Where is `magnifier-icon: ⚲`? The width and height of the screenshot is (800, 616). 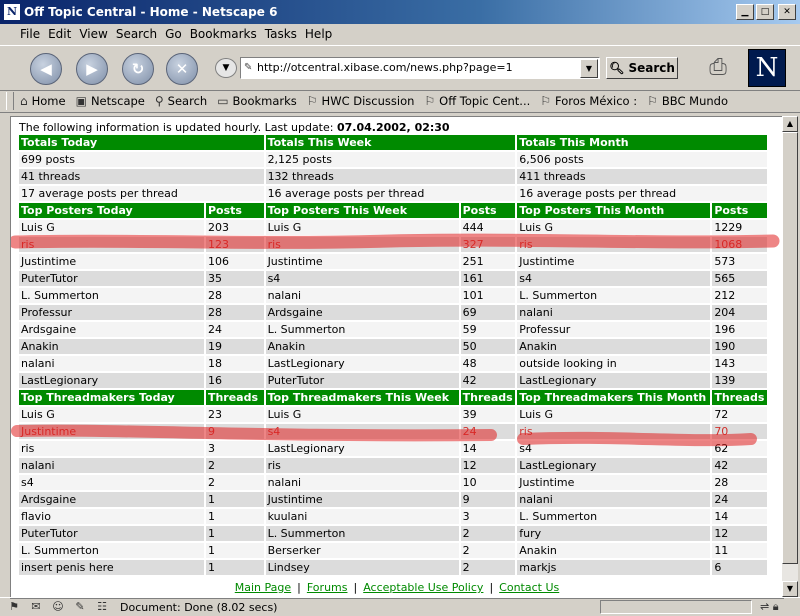 magnifier-icon: ⚲ is located at coordinates (159, 101).